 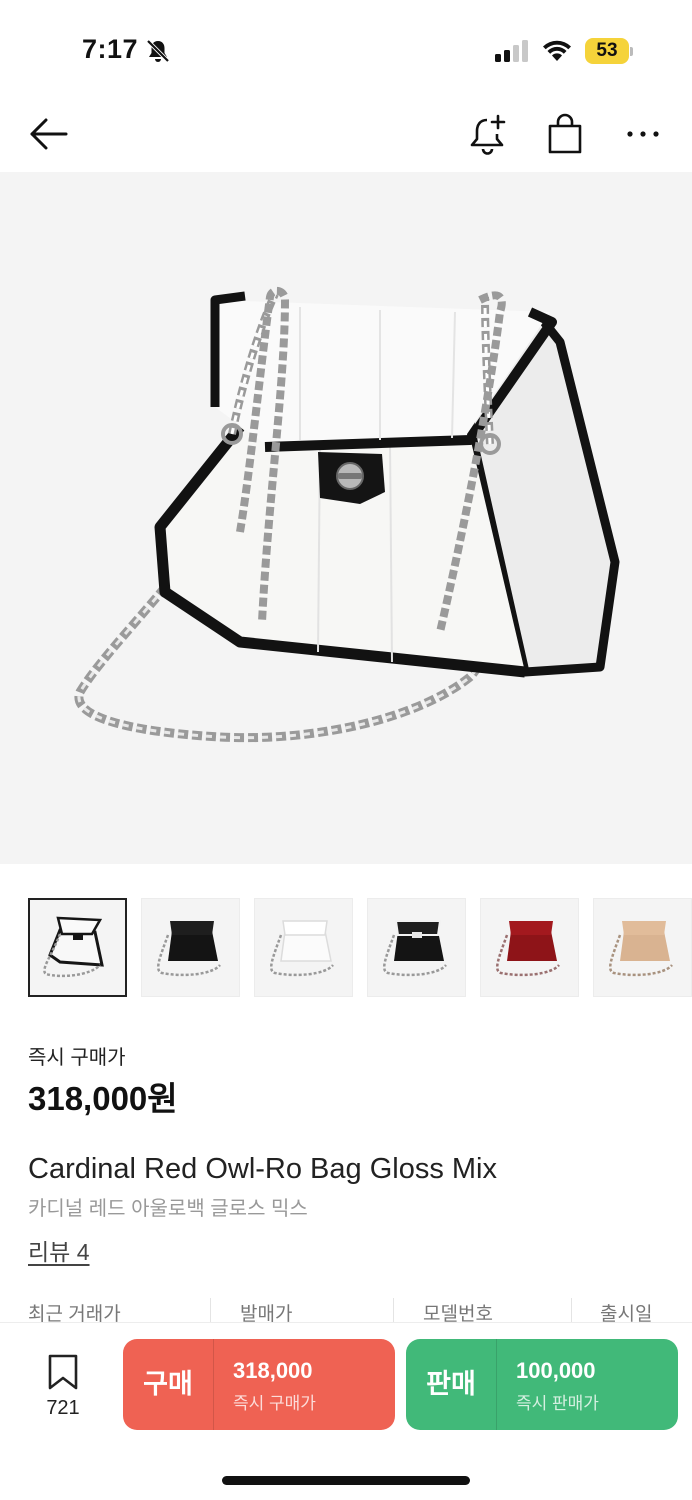 What do you see at coordinates (642, 947) in the screenshot?
I see `thumbnail-beige` at bounding box center [642, 947].